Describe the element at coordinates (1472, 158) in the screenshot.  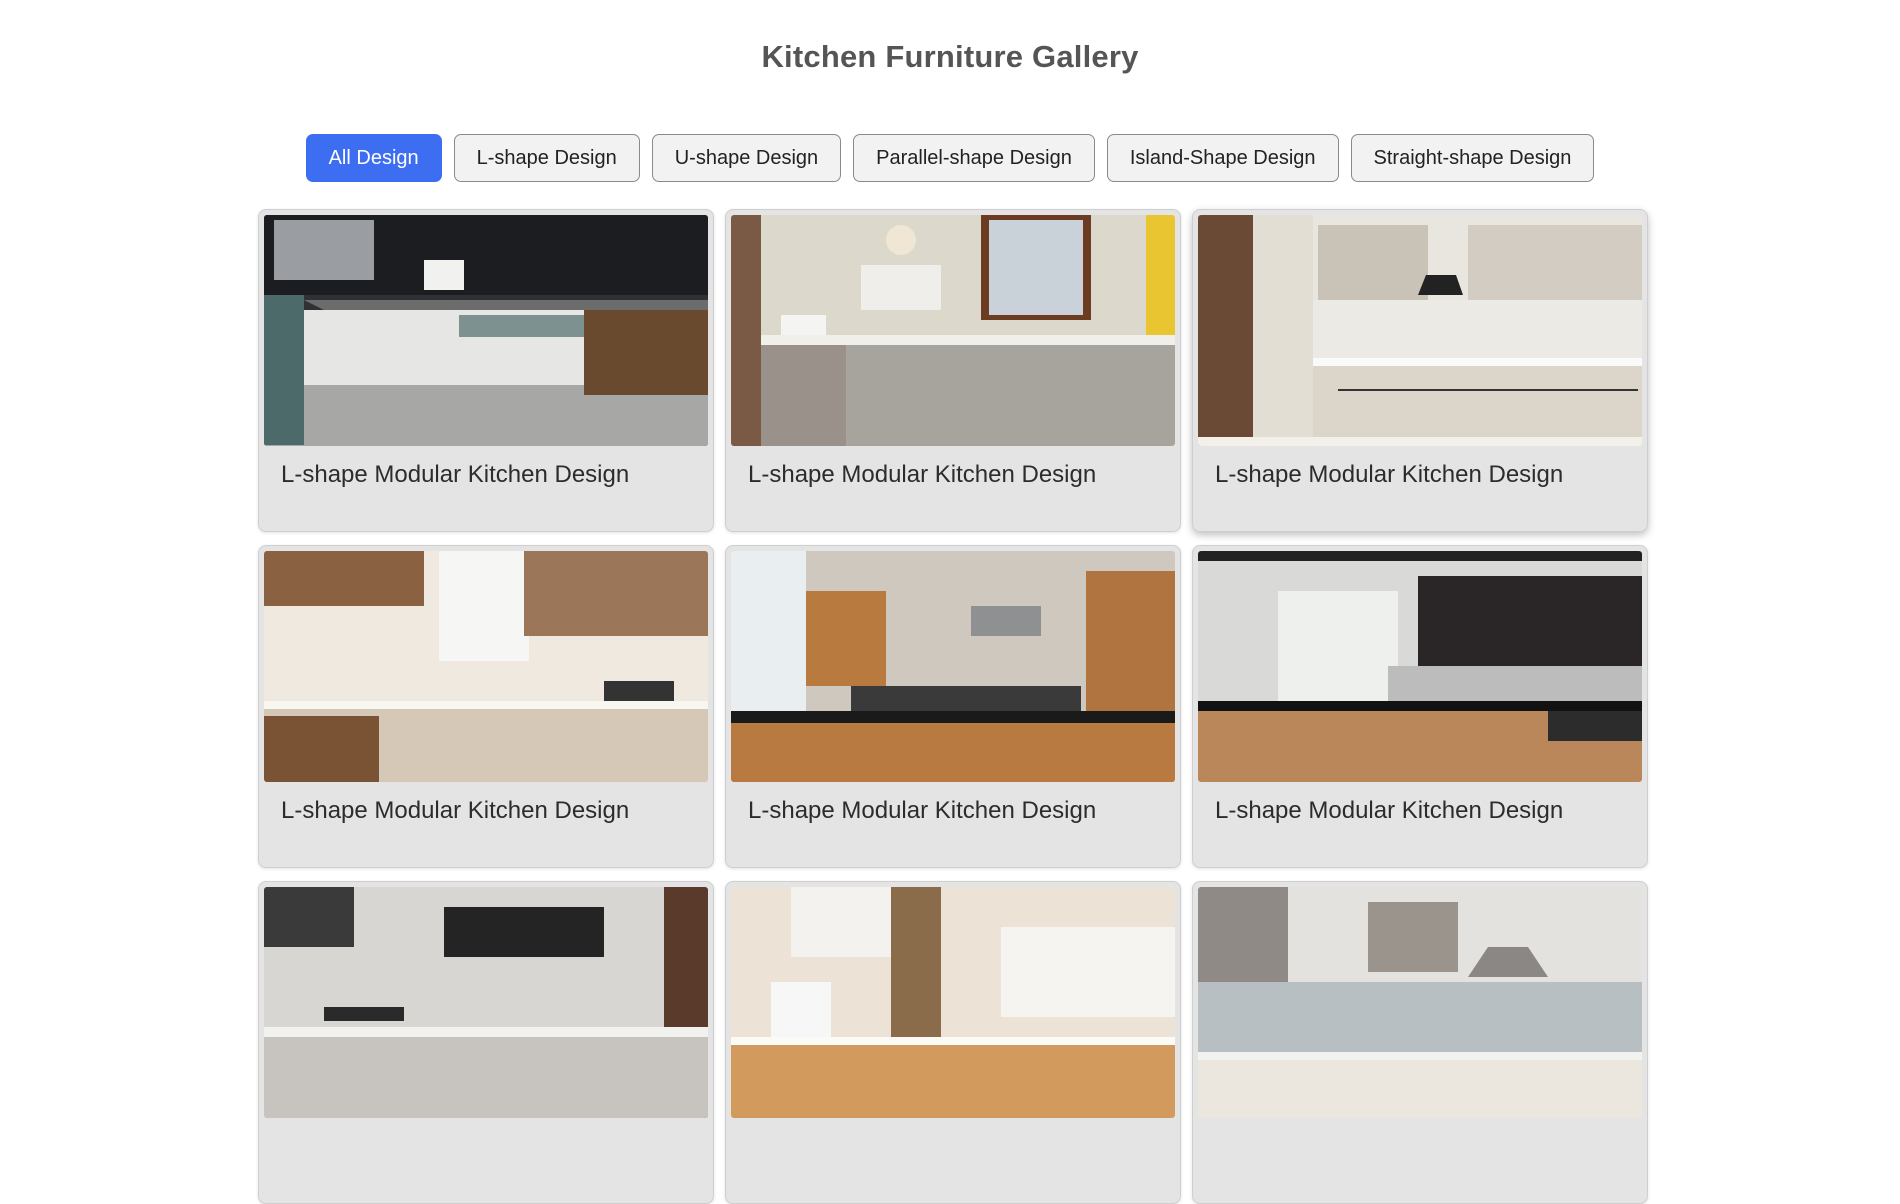
I see `filter-straight-shape-button: Straight-shape Design` at that location.